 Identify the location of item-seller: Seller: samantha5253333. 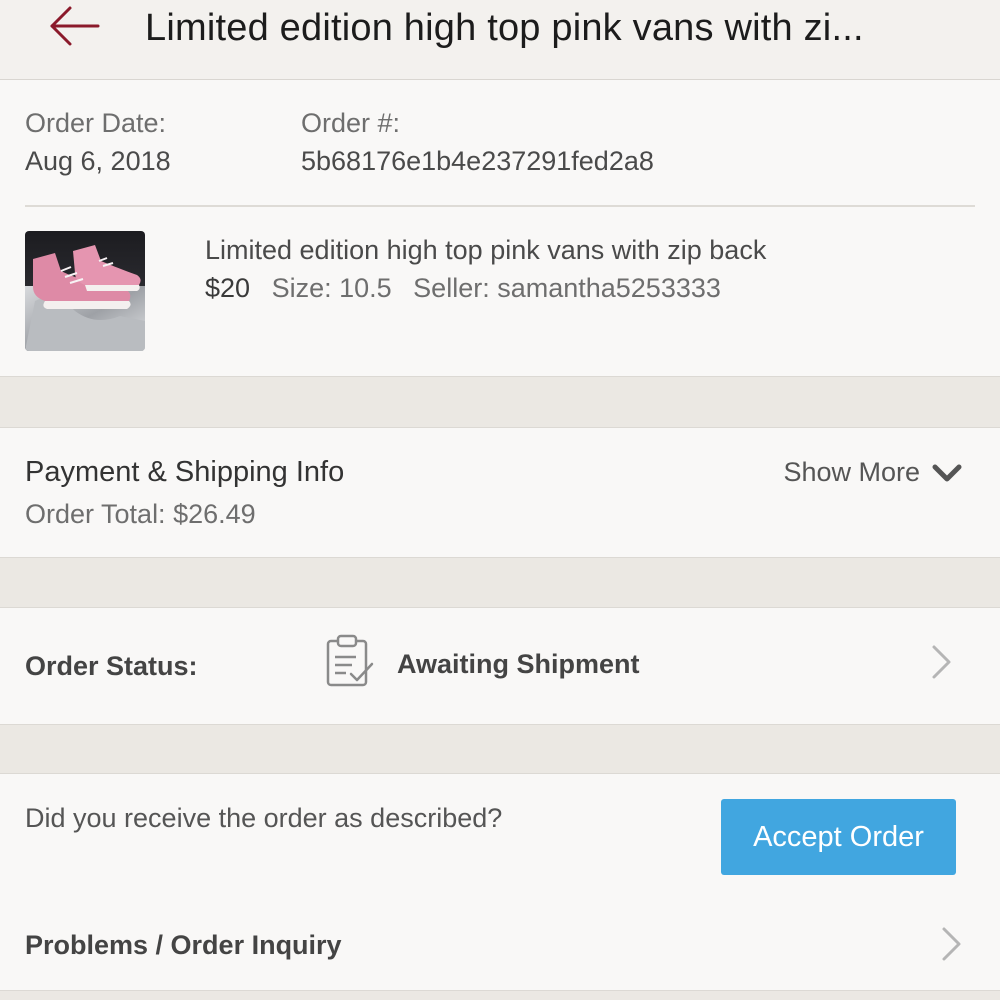
(567, 288).